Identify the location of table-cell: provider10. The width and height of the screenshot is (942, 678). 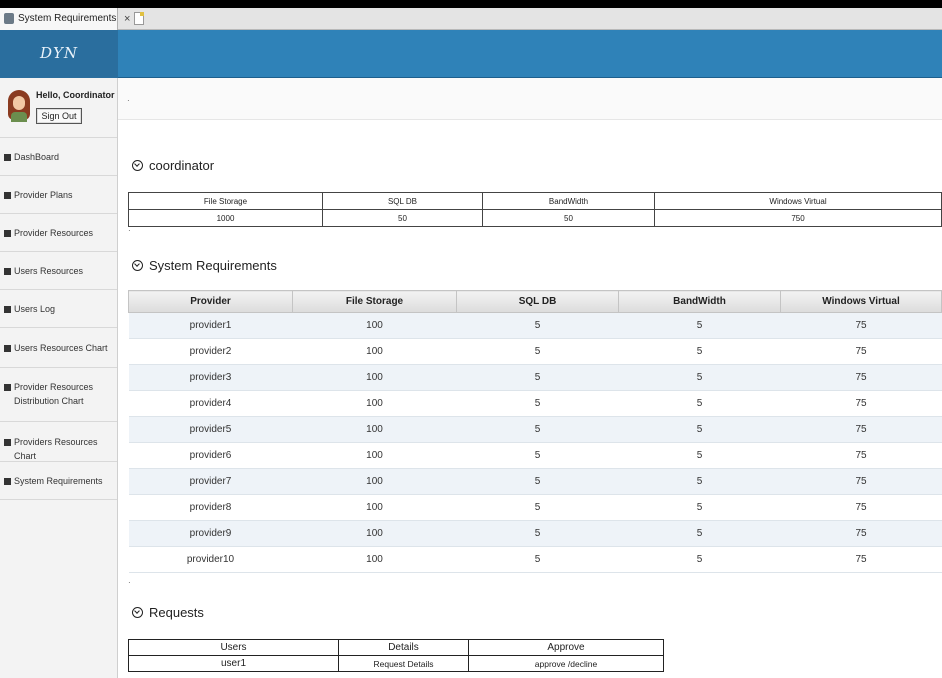
(210, 559).